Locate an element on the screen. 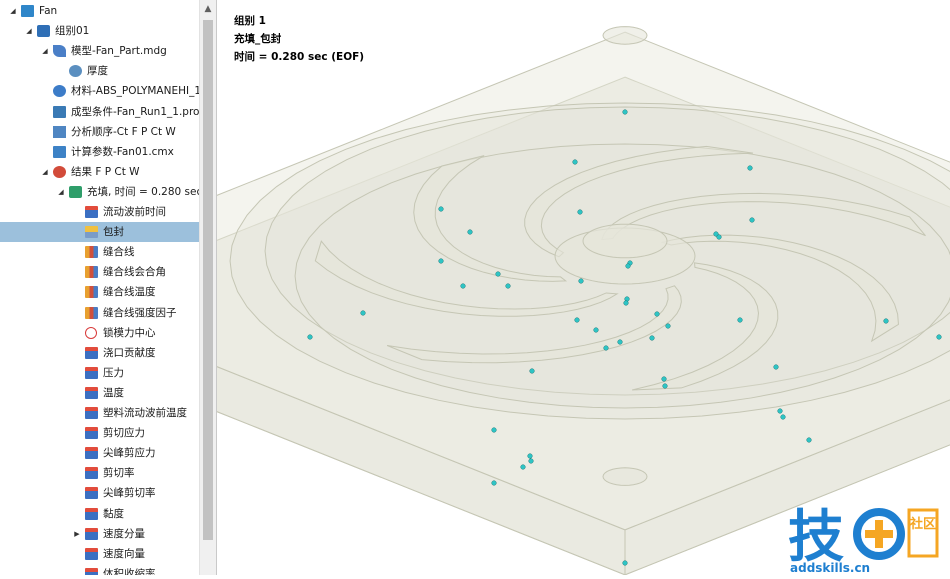  tree-item: 压力 is located at coordinates (99, 373).